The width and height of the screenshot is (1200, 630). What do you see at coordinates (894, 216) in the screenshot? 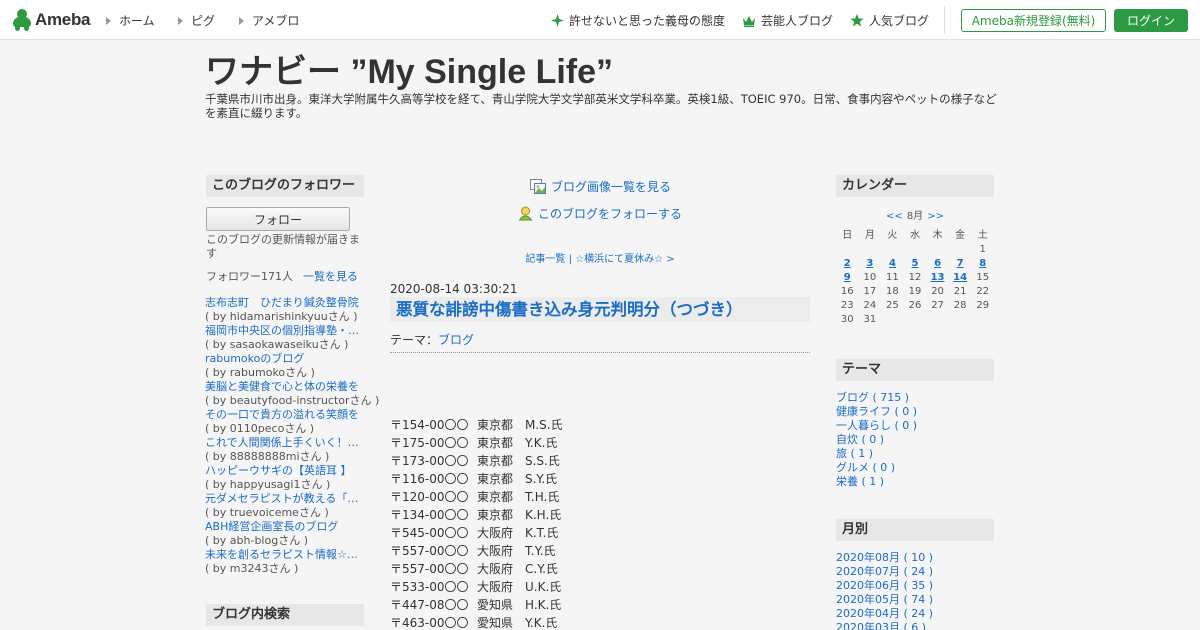
I see `calendar-prev-link: <<` at bounding box center [894, 216].